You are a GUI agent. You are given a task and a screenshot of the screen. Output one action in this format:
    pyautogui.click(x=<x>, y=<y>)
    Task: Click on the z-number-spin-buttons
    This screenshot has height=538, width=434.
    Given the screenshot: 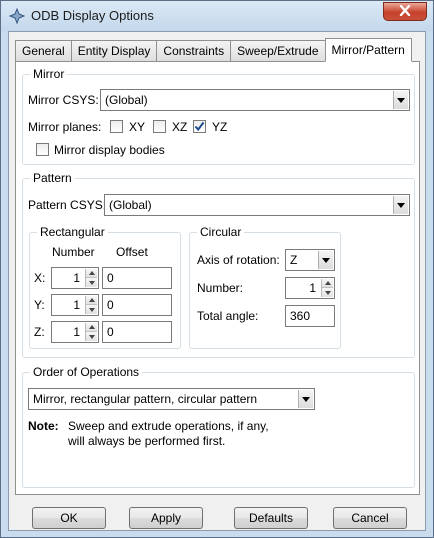 What is the action you would take?
    pyautogui.click(x=91, y=332)
    